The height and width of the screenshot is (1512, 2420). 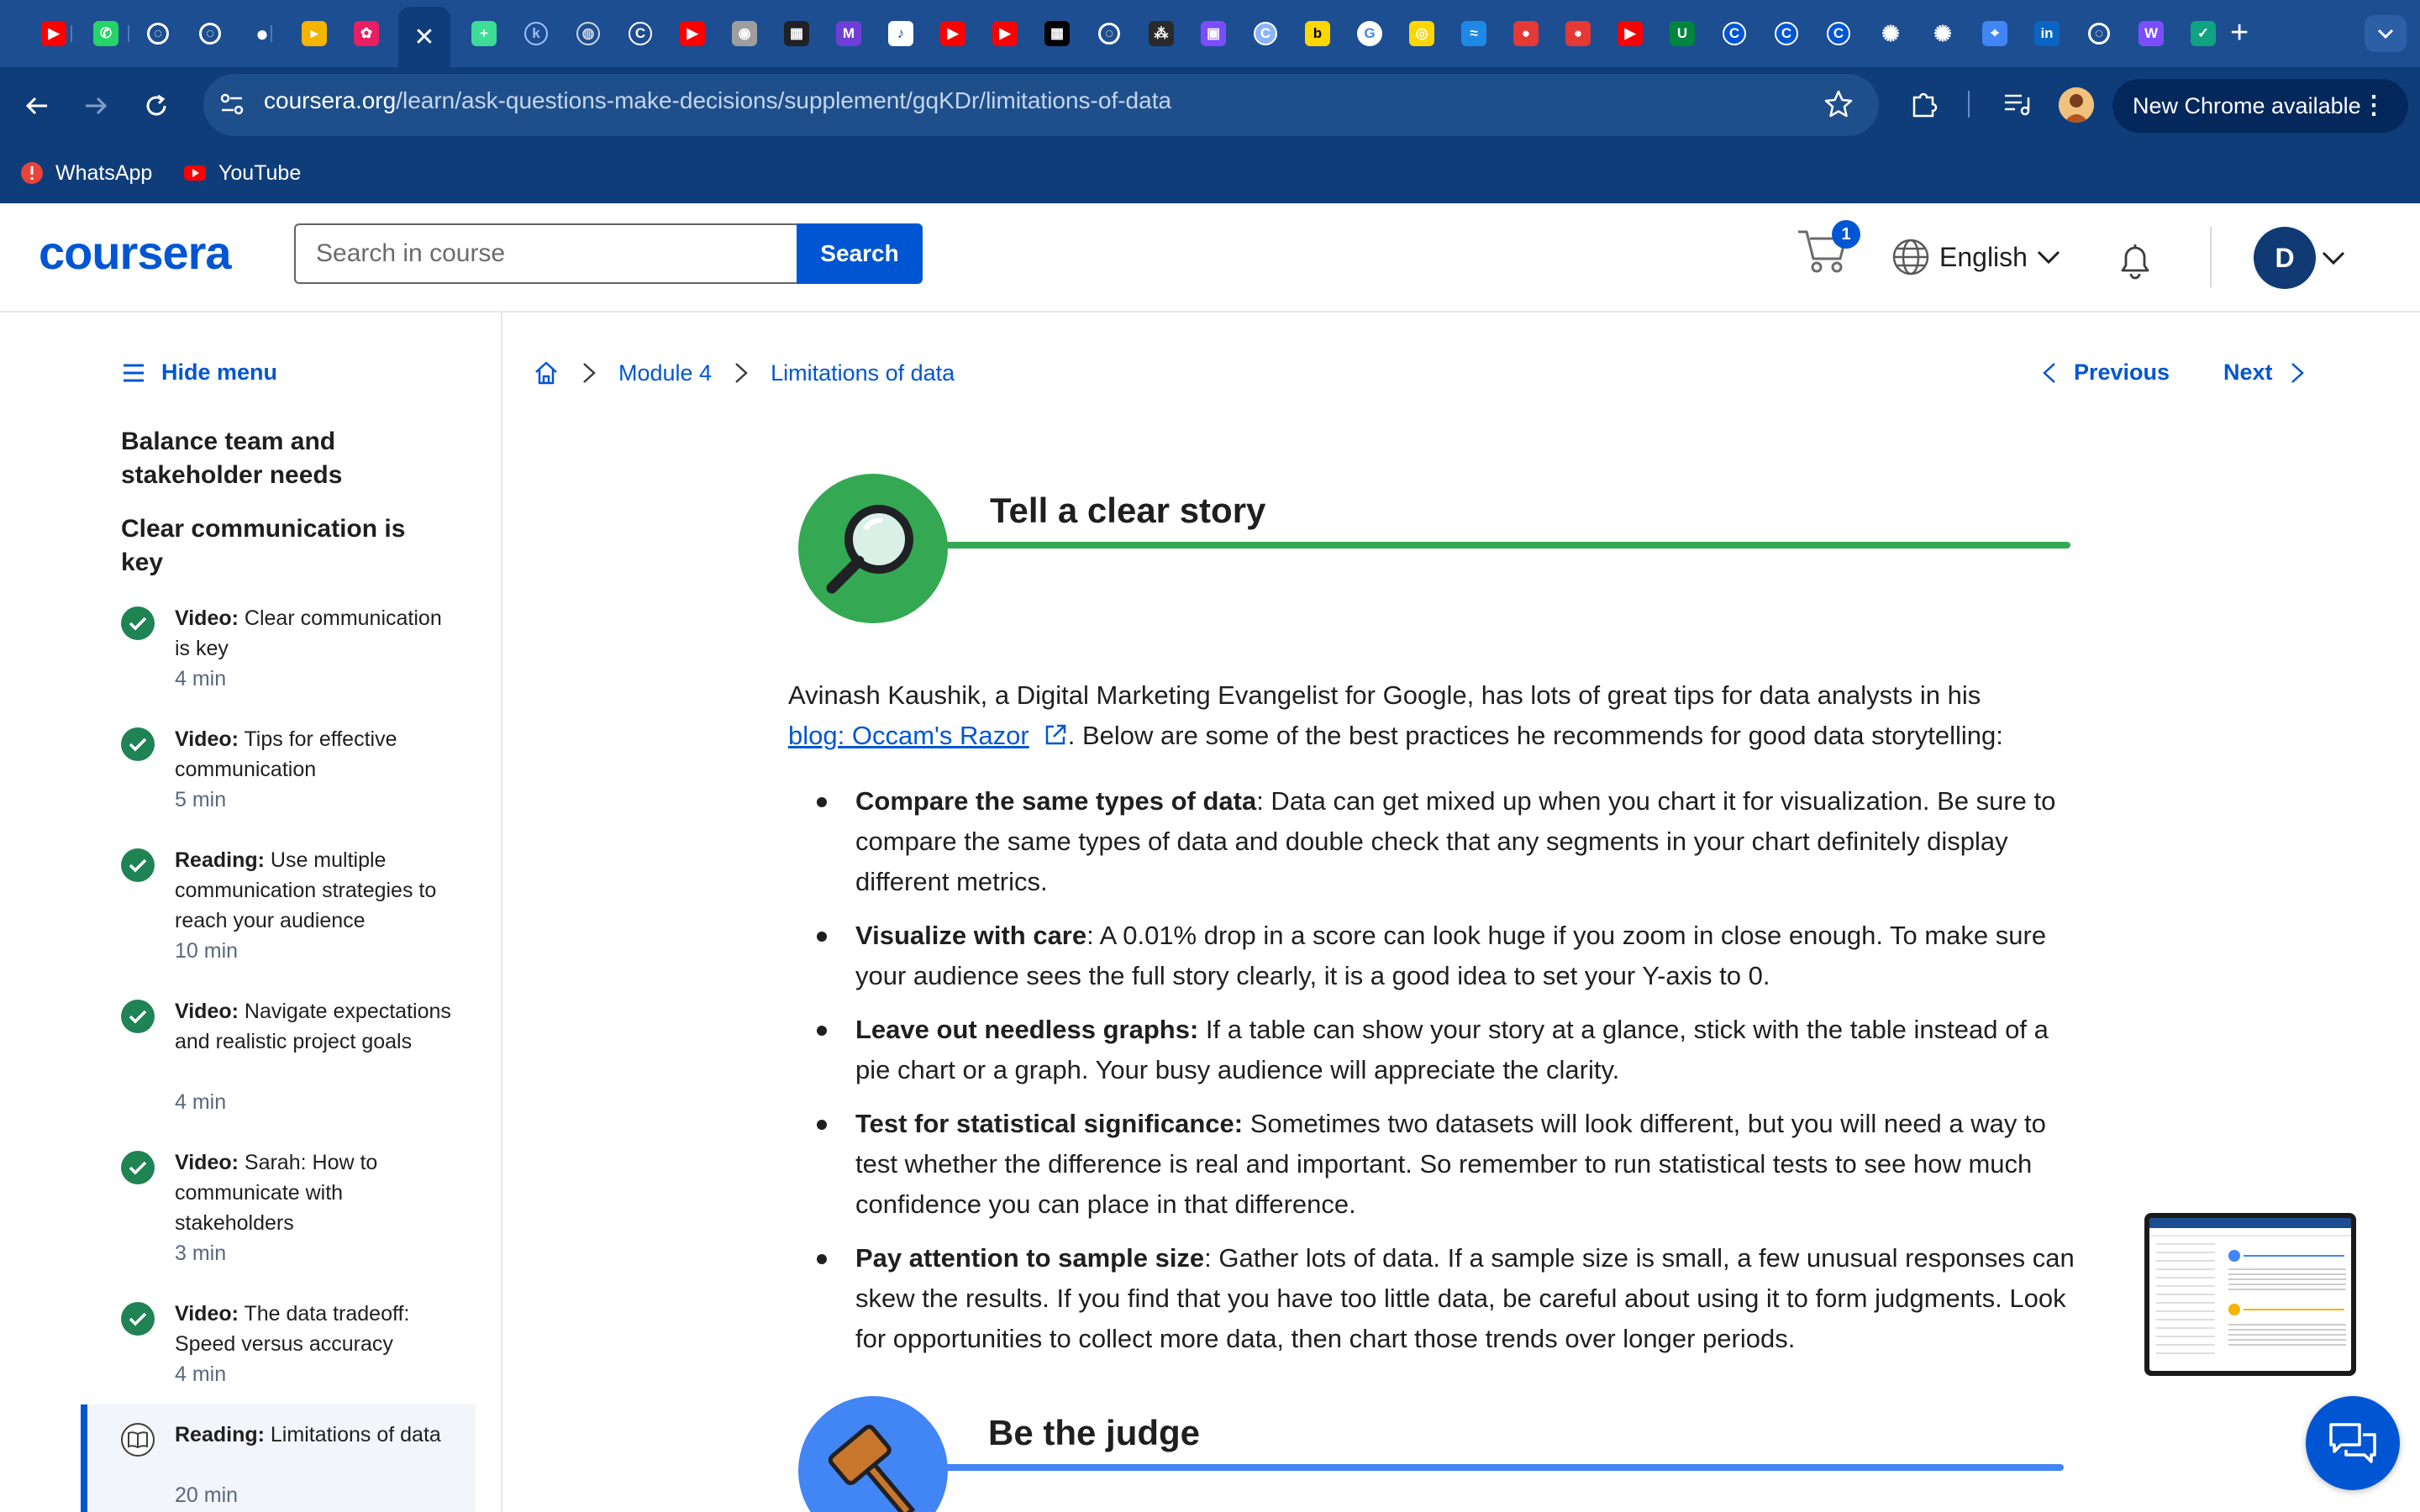 What do you see at coordinates (2285, 258) in the screenshot?
I see `user-avatar: D` at bounding box center [2285, 258].